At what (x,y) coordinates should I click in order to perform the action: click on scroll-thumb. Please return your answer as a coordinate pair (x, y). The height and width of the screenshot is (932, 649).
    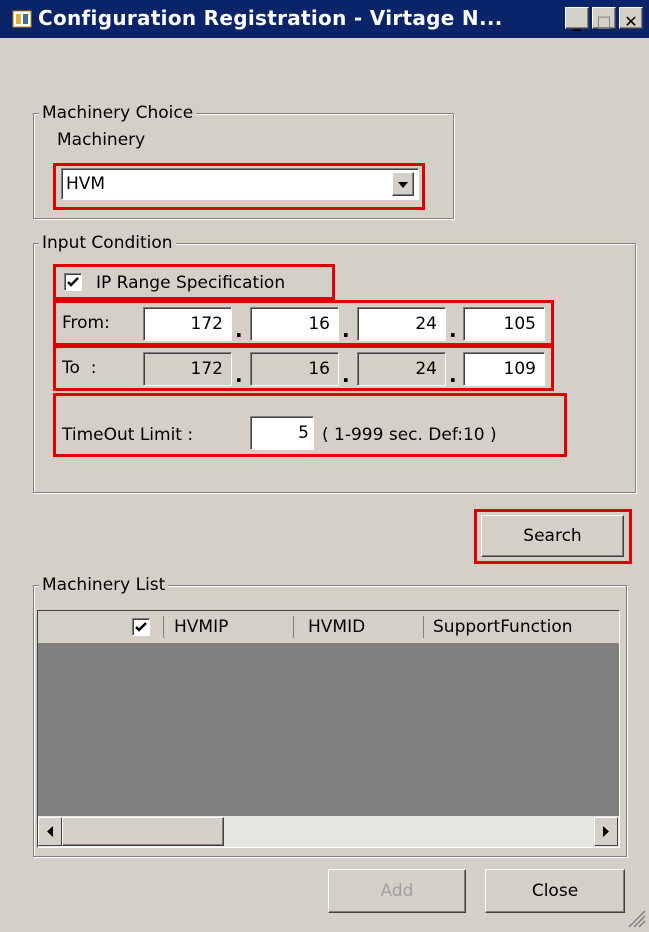
    Looking at the image, I should click on (143, 831).